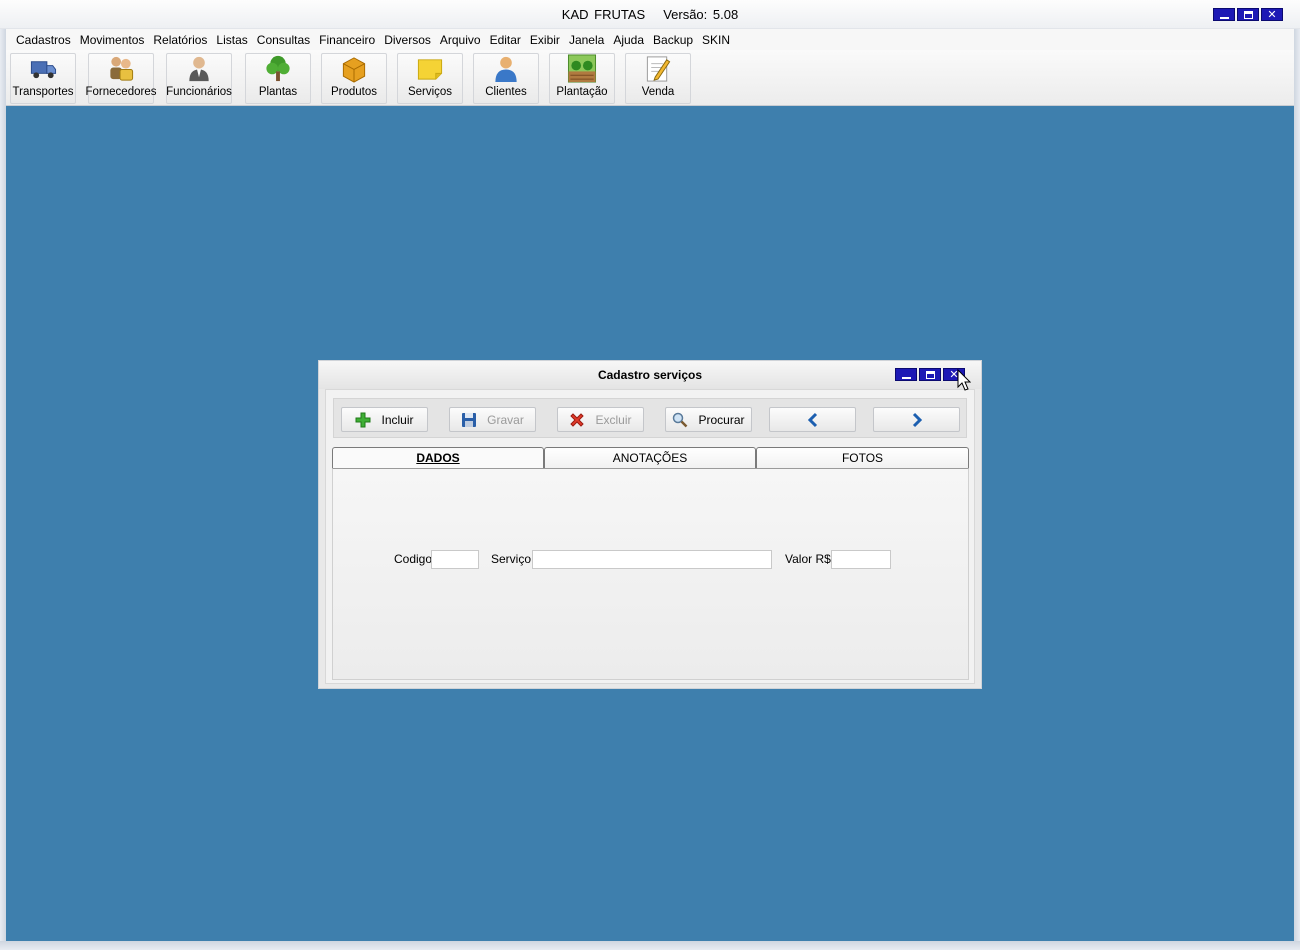  What do you see at coordinates (701, 14) in the screenshot?
I see `app-version: Versão: 5.08` at bounding box center [701, 14].